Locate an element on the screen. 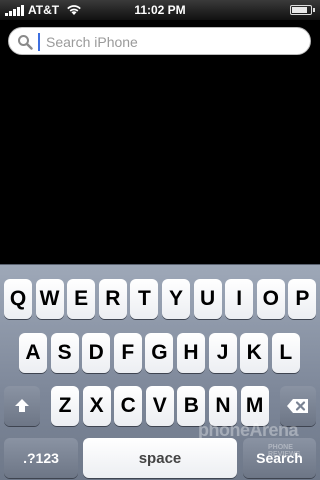  space-key: space is located at coordinates (160, 458).